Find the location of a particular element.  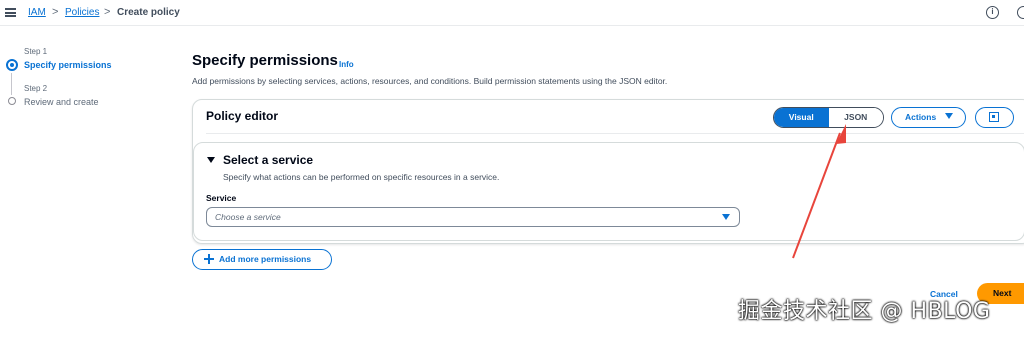

watermark-text: 掘金技术社区 @ HBLOG is located at coordinates (864, 311).